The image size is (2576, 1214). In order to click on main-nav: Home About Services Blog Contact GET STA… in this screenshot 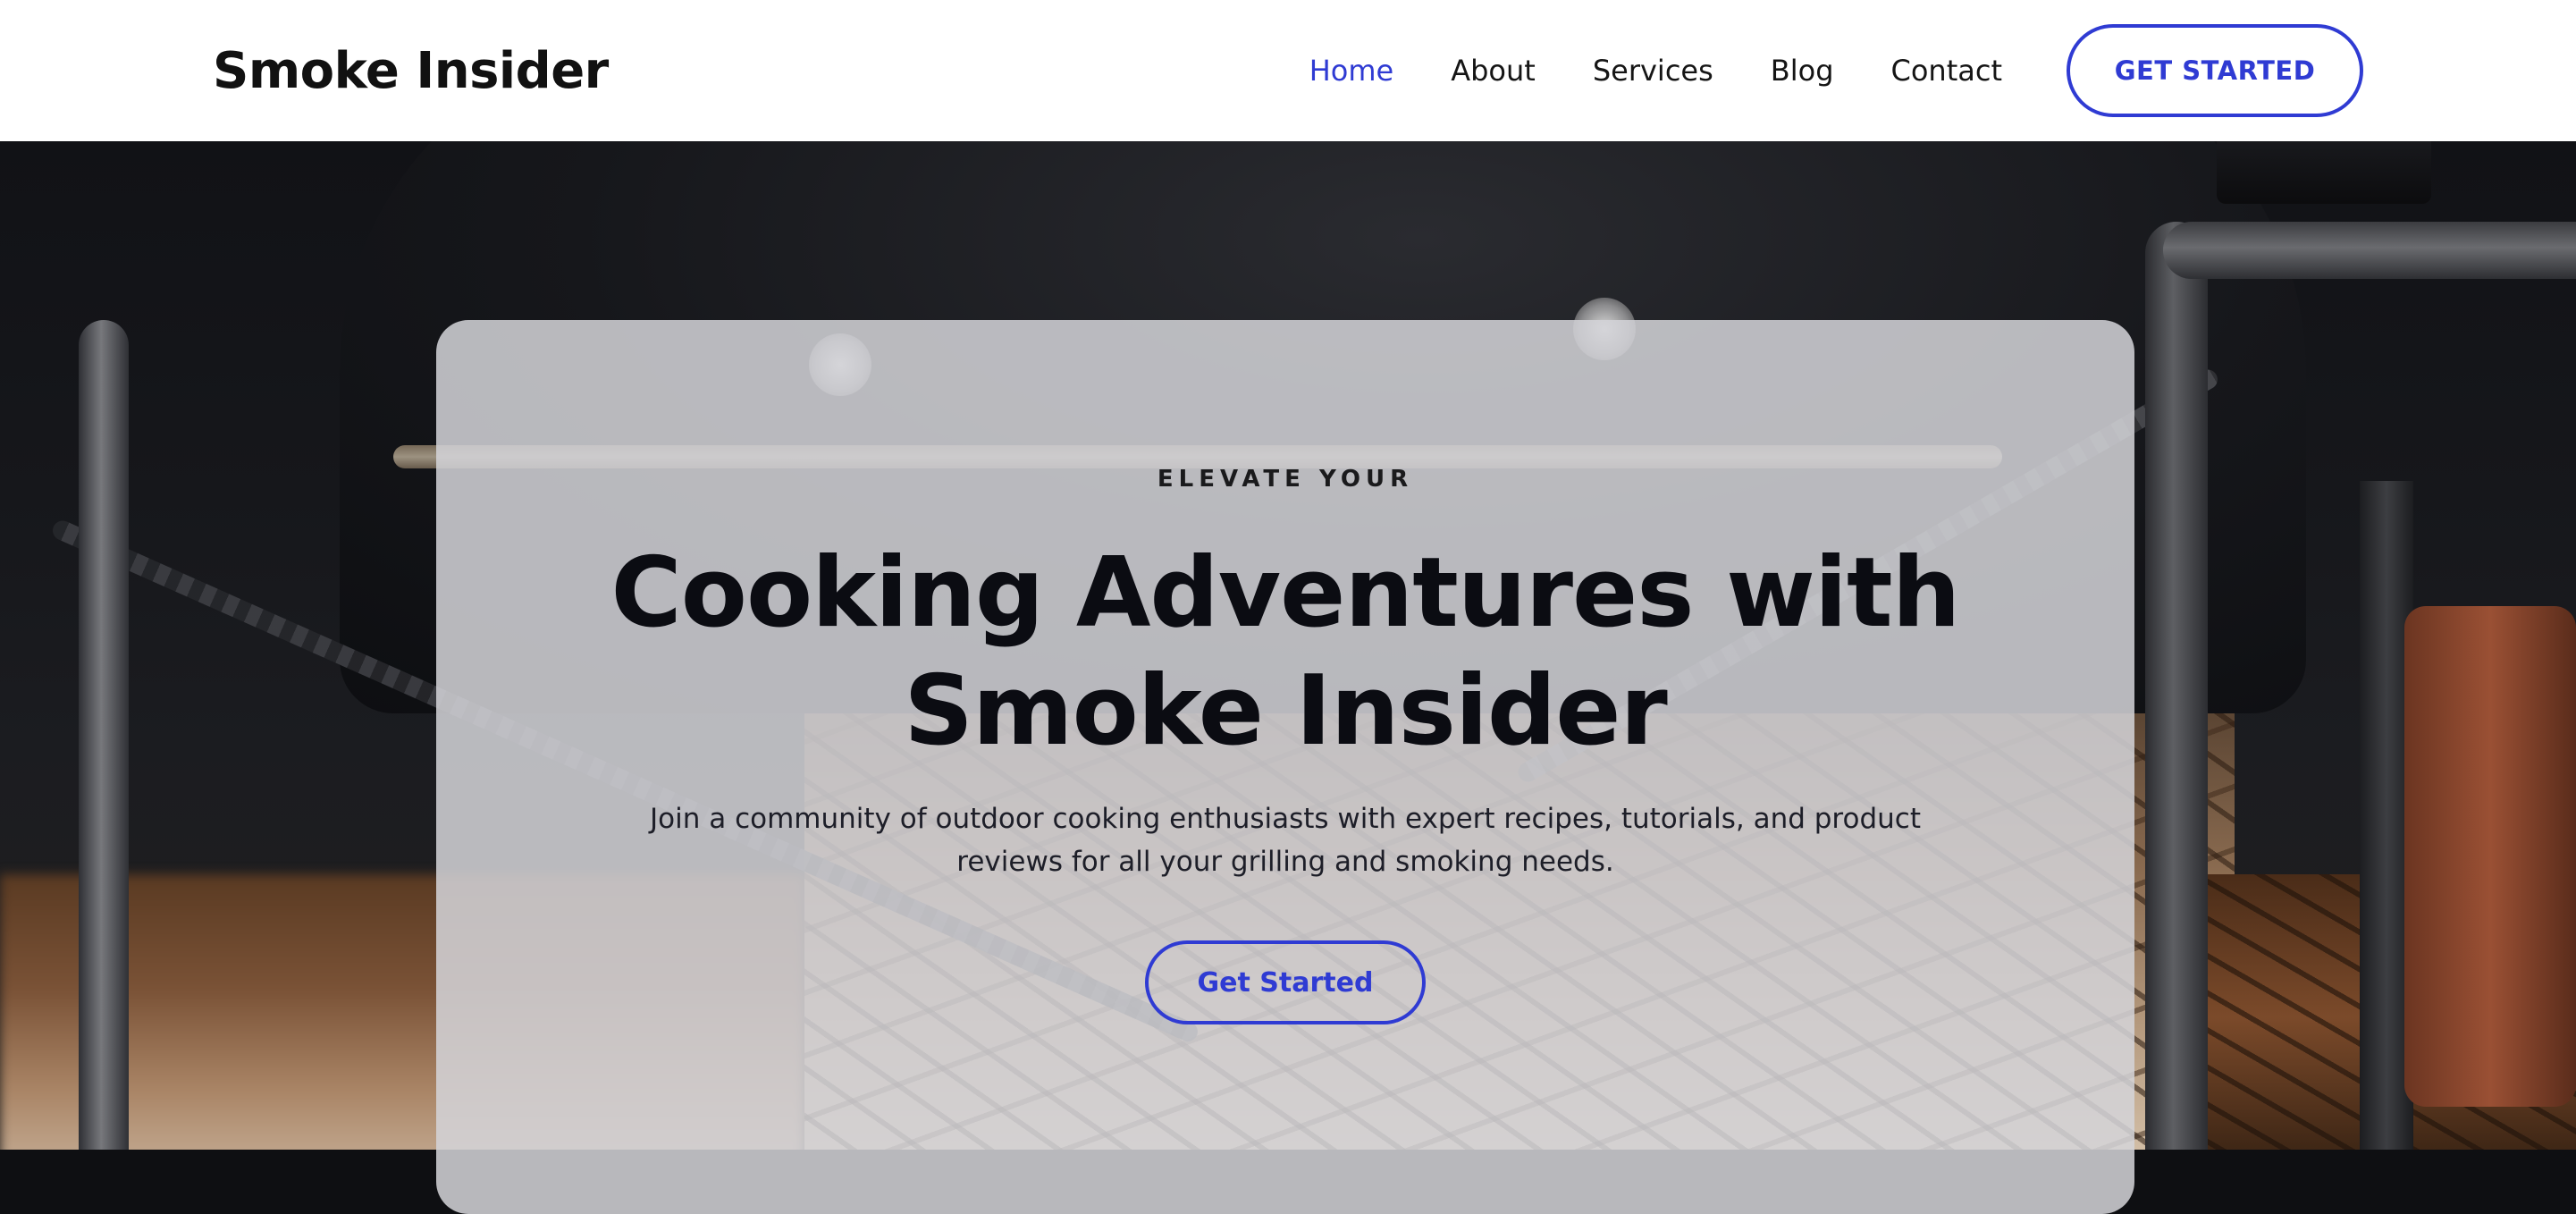, I will do `click(1808, 70)`.